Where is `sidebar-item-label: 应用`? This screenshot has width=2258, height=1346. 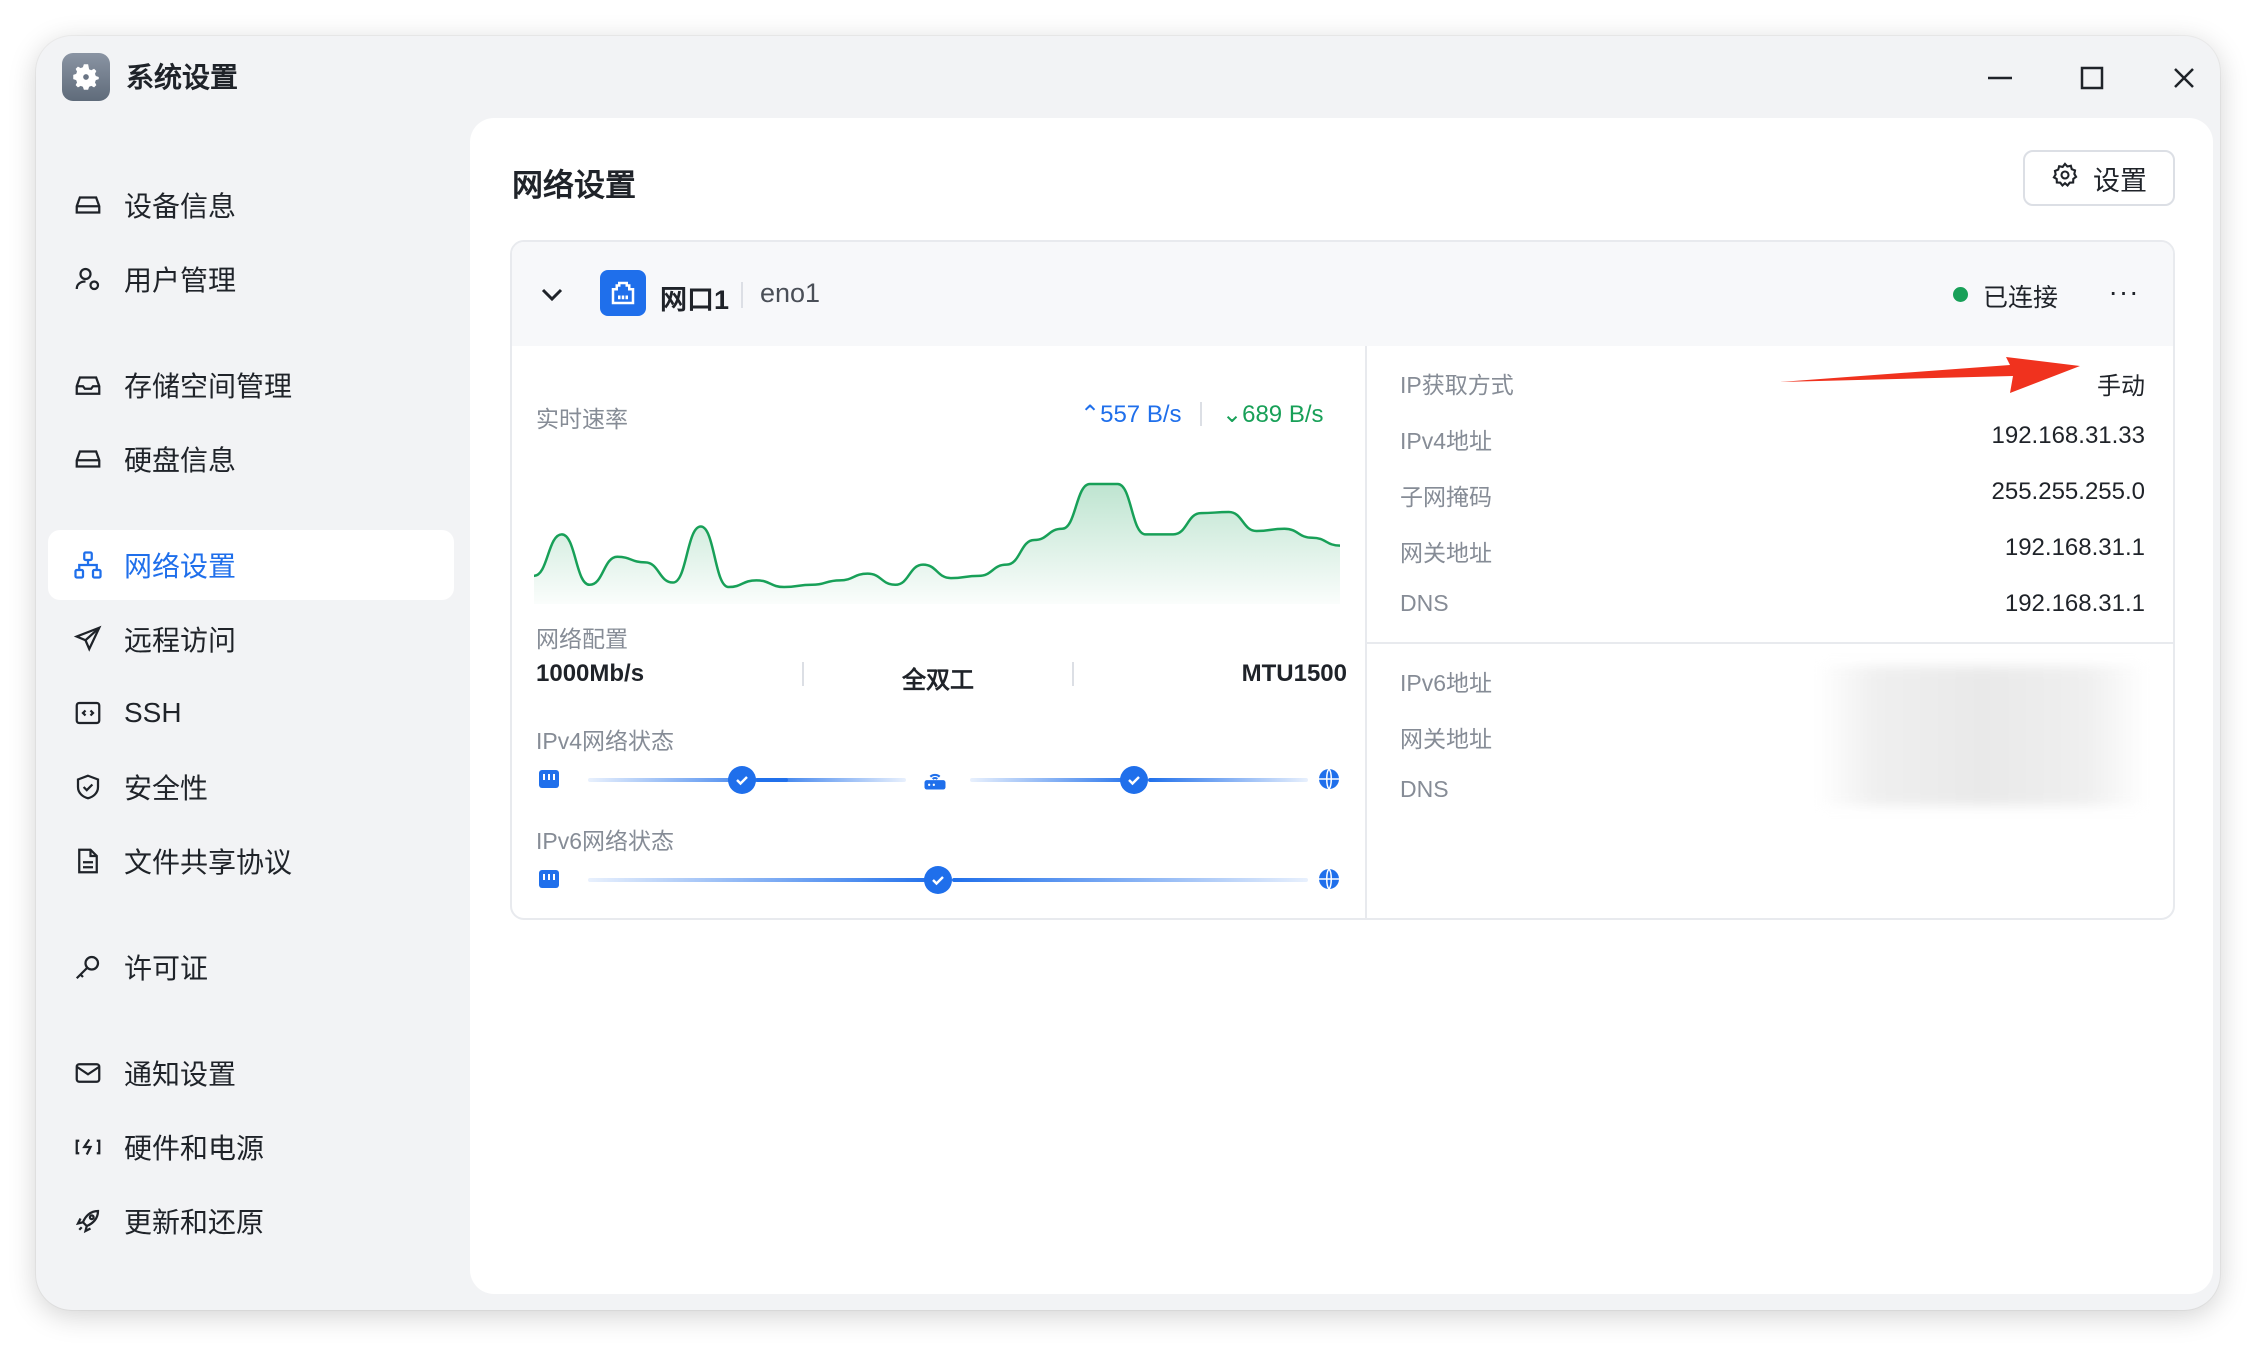
sidebar-item-label: 应用 is located at coordinates (152, 1308).